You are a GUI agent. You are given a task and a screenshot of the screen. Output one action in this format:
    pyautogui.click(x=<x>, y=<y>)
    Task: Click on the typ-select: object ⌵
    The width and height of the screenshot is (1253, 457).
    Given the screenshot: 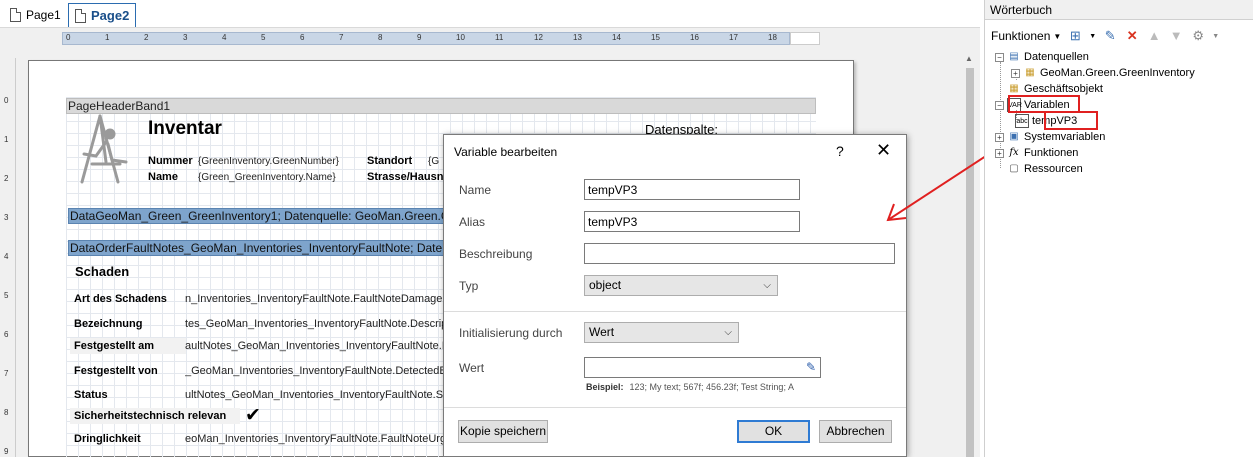 What is the action you would take?
    pyautogui.click(x=681, y=285)
    